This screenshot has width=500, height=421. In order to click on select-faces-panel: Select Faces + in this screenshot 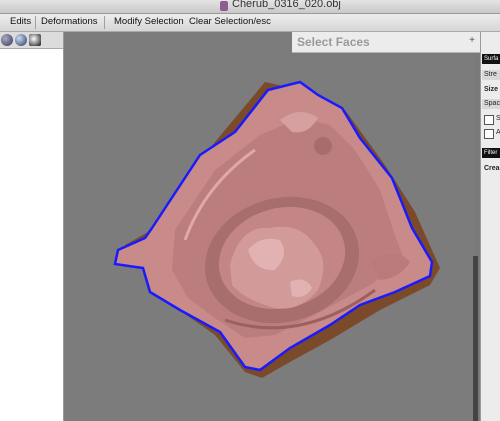, I will do `click(386, 42)`.